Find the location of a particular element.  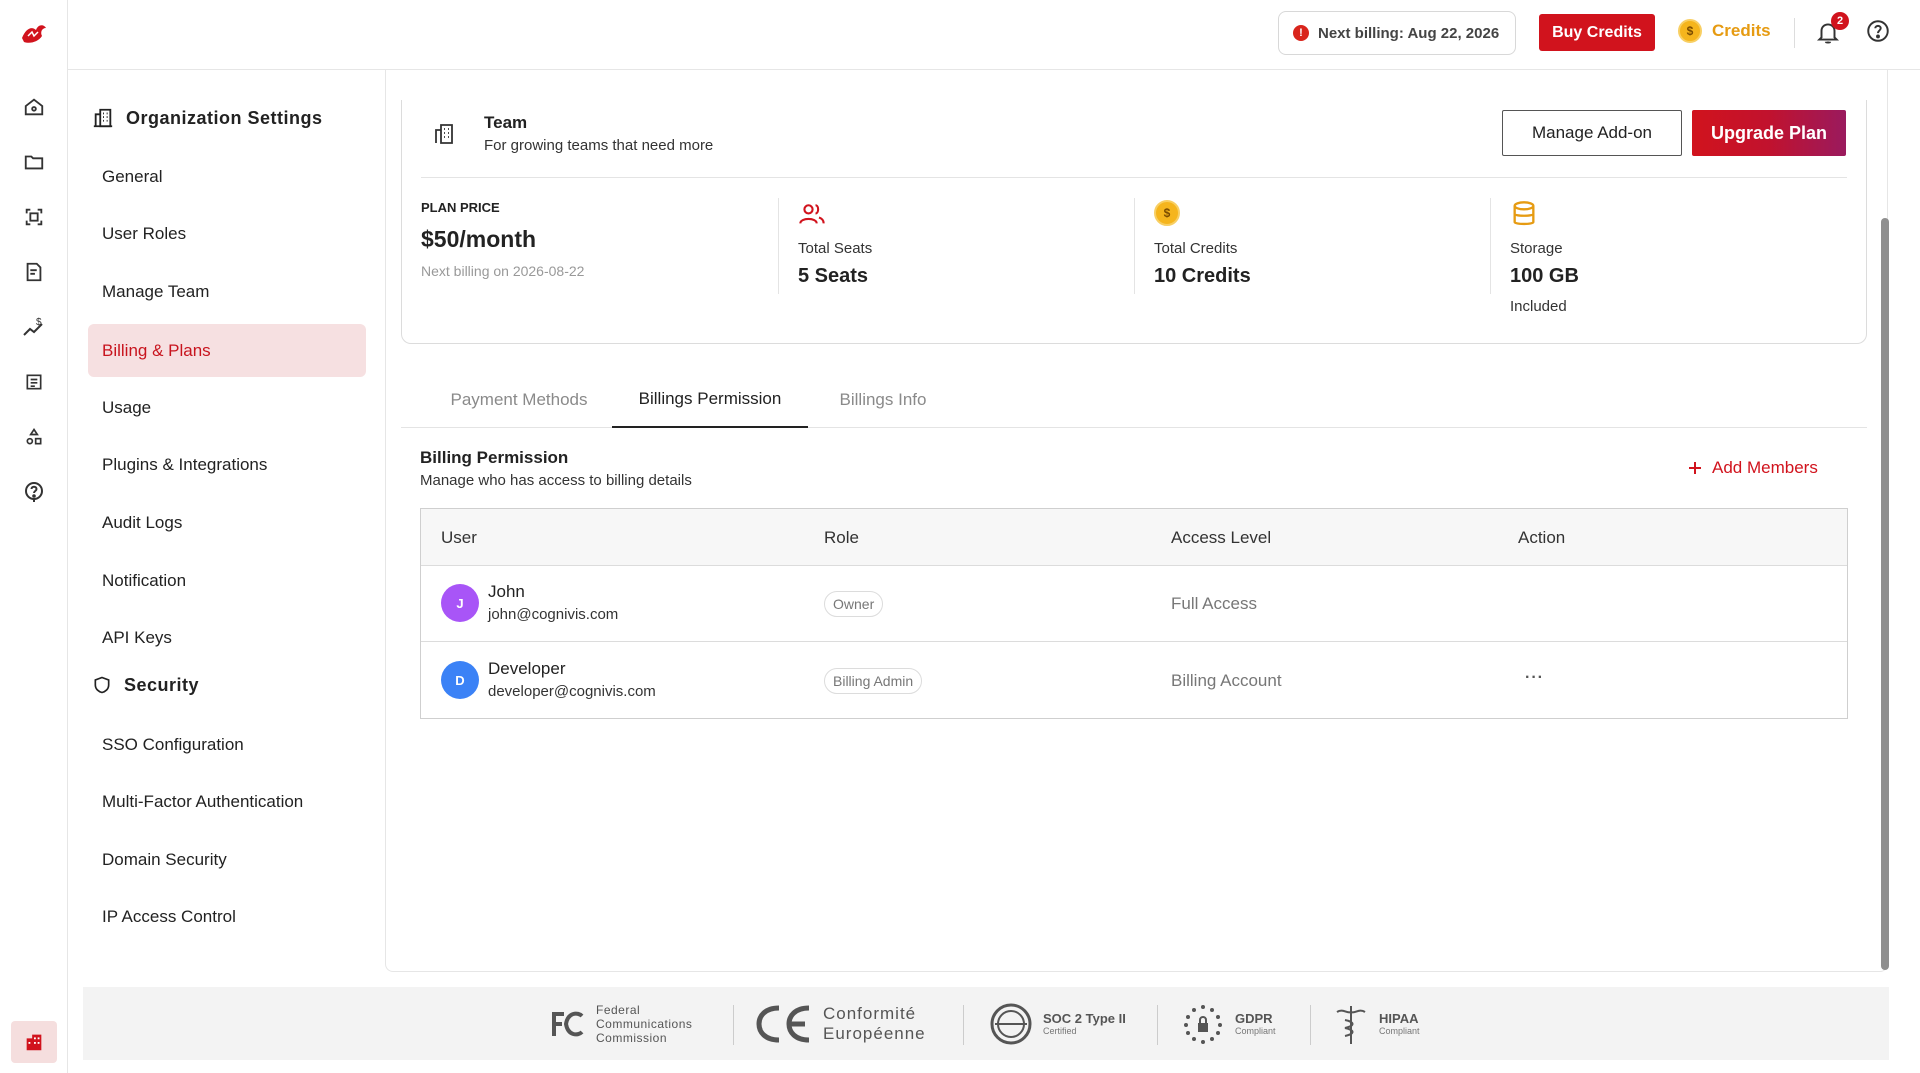

question-icon is located at coordinates (1878, 31).